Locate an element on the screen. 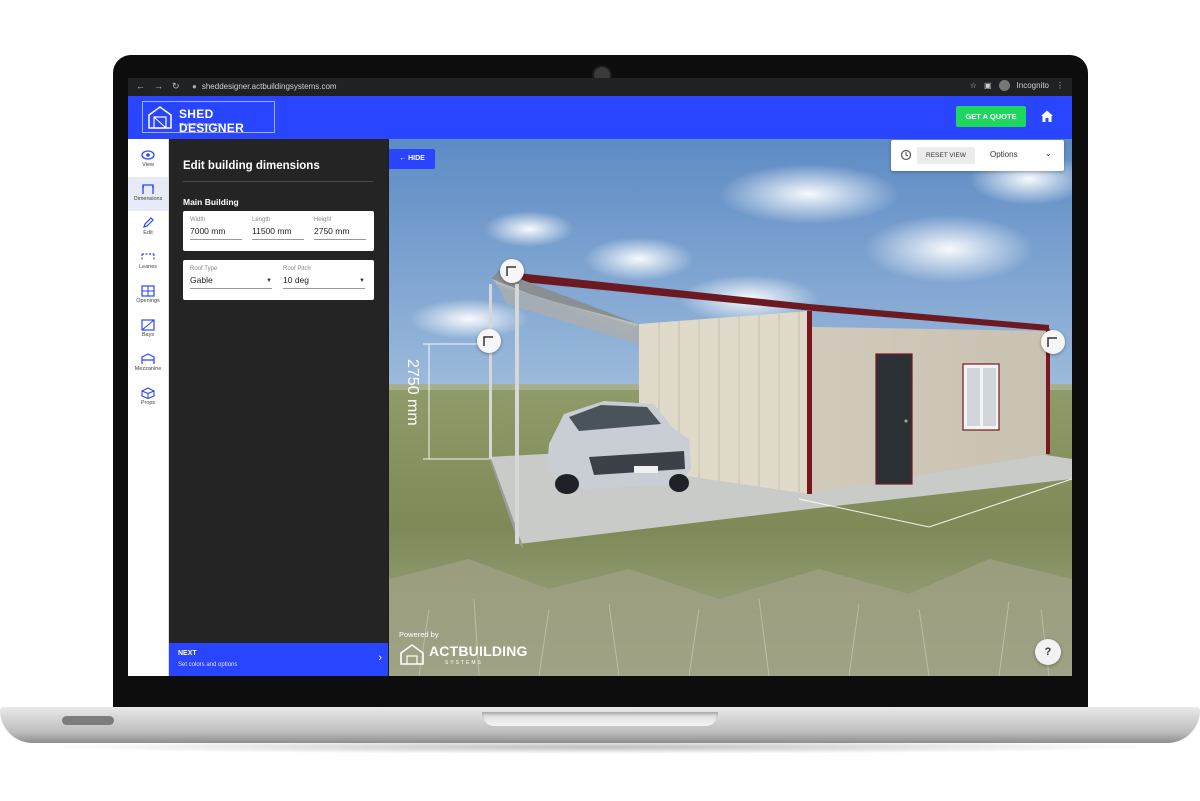 Image resolution: width=1200 pixels, height=801 pixels. mezzanine-icon is located at coordinates (148, 358).